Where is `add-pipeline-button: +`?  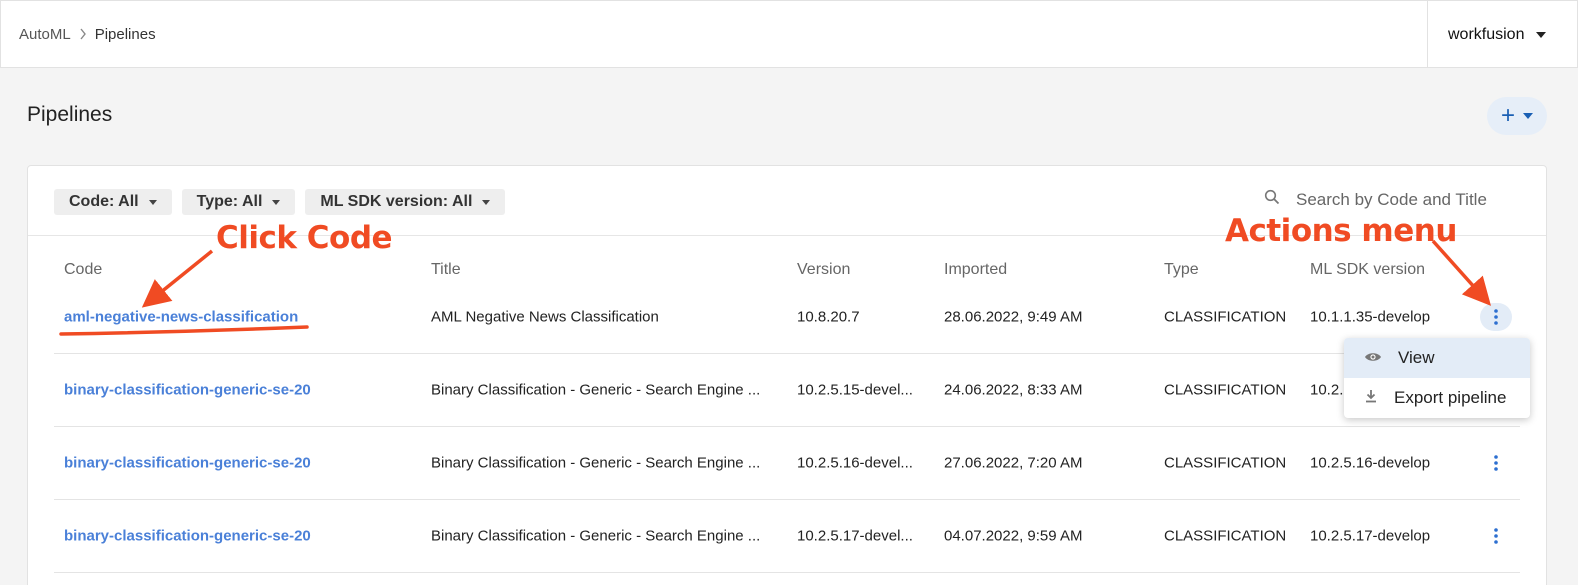
add-pipeline-button: + is located at coordinates (1517, 116).